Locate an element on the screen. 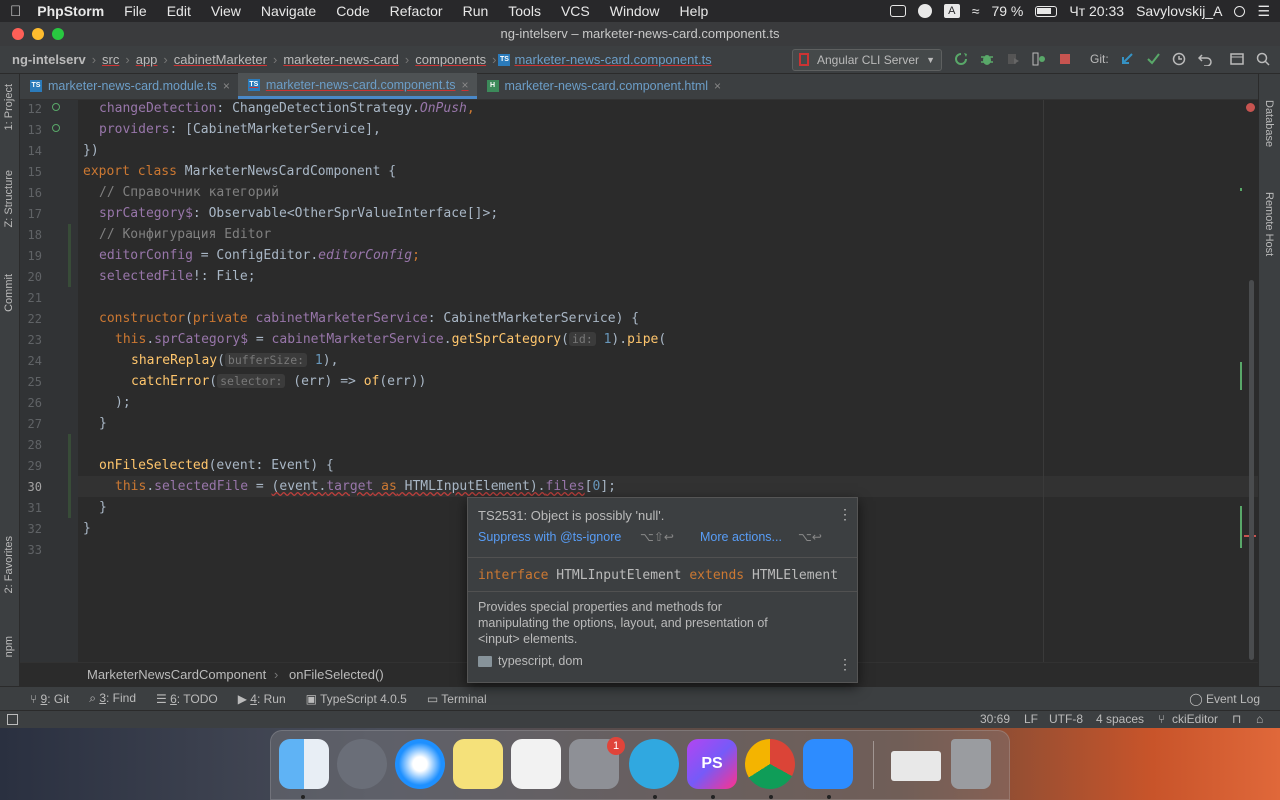  crumb-file: marketer-news-card.component.ts is located at coordinates (612, 59).